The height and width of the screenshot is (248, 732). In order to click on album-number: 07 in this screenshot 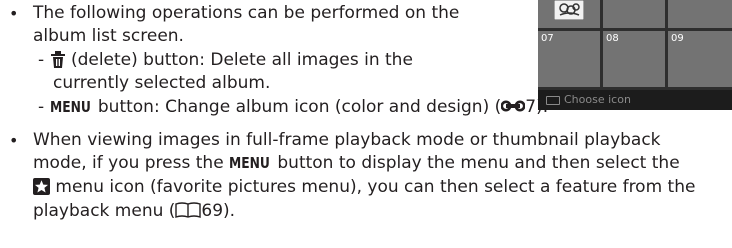, I will do `click(547, 38)`.